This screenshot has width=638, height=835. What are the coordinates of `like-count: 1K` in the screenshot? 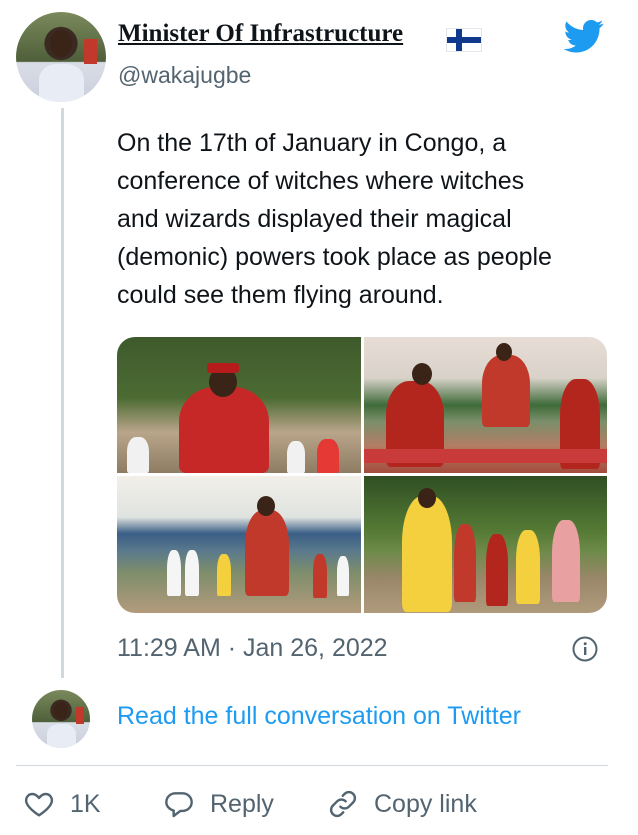 It's located at (85, 803).